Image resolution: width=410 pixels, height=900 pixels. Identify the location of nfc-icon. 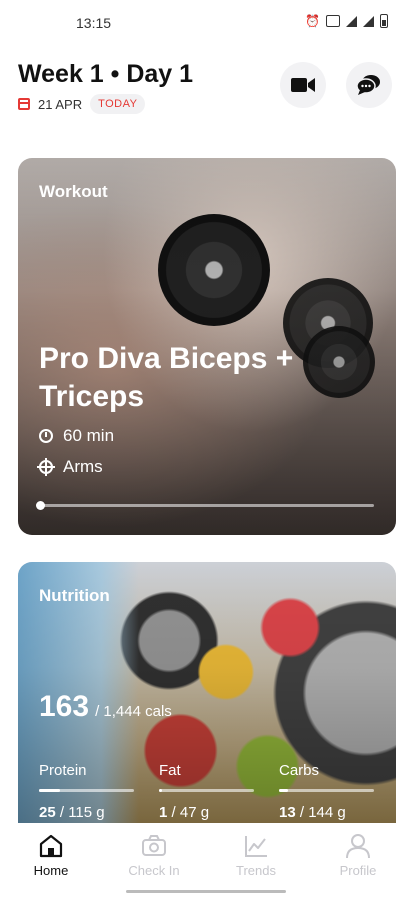
(333, 21).